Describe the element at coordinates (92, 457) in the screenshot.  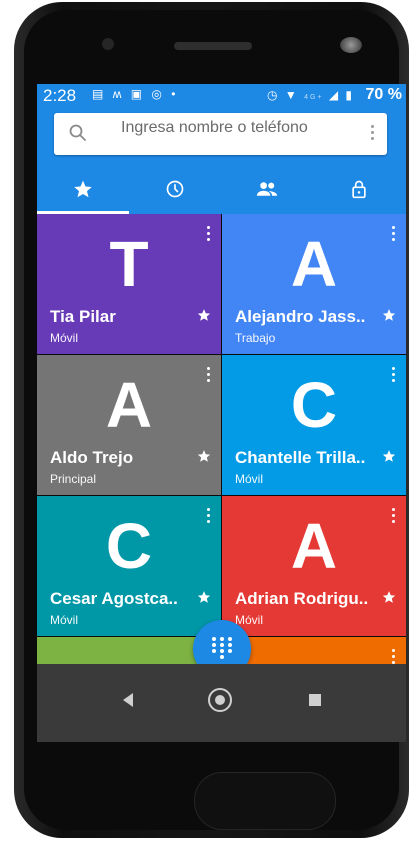
I see `contact-name: Aldo Trejo` at that location.